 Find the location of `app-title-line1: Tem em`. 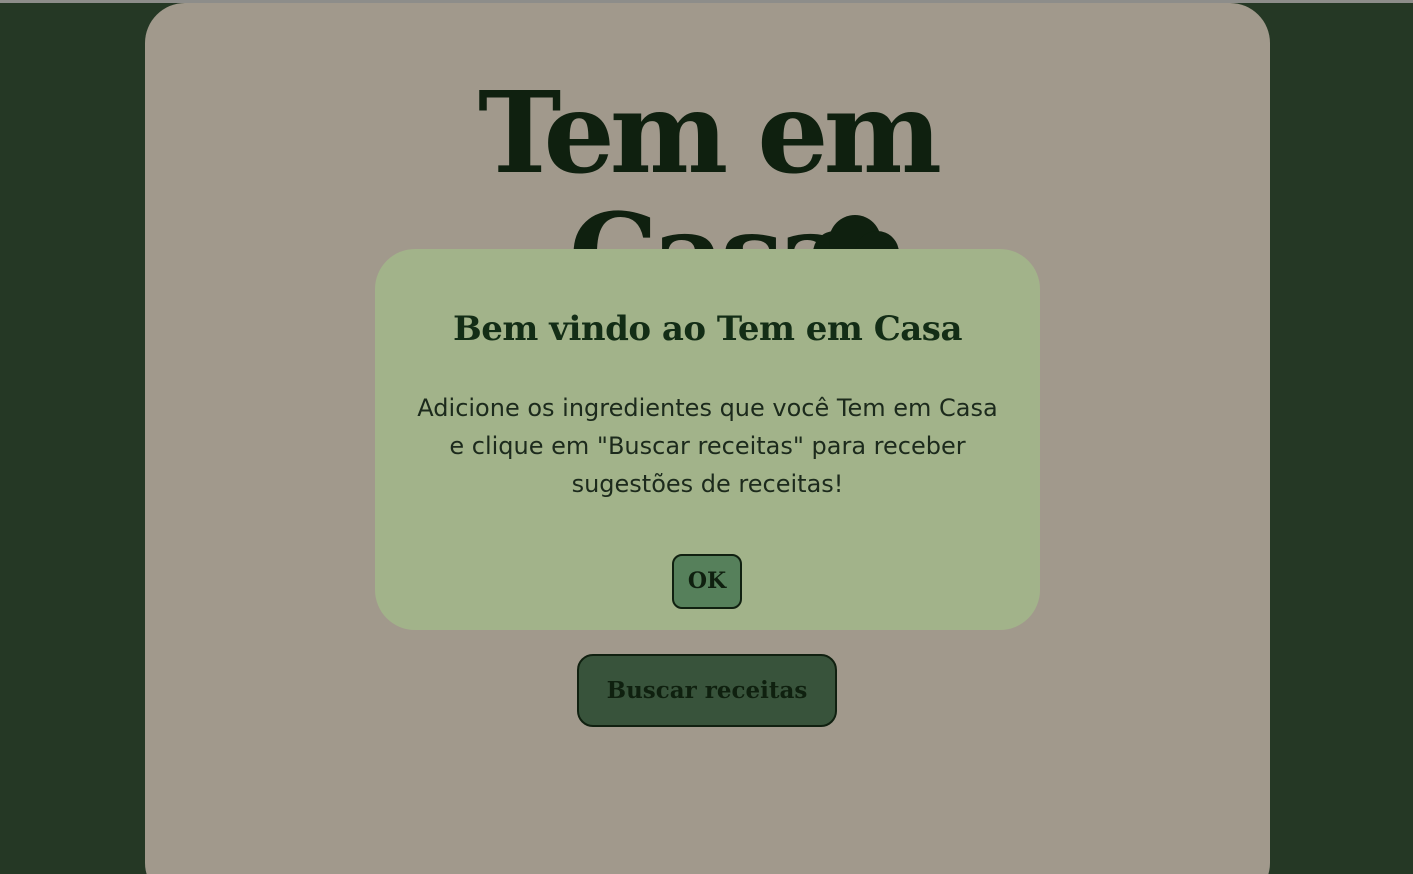

app-title-line1: Tem em is located at coordinates (709, 133).